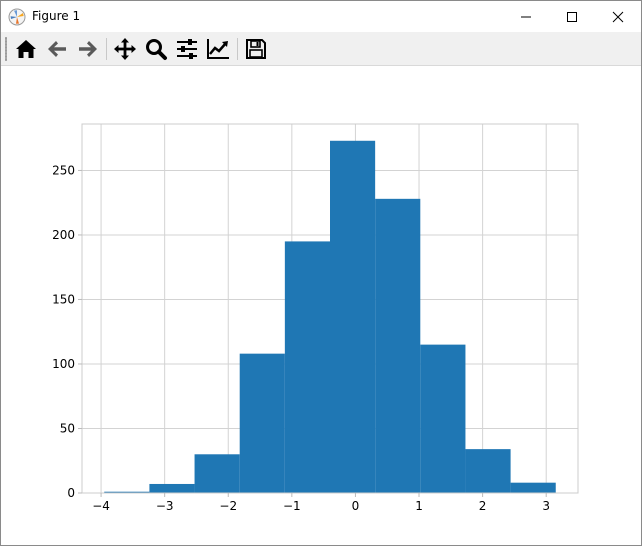 The width and height of the screenshot is (642, 550). Describe the element at coordinates (165, 506) in the screenshot. I see `x-tick-label: −3` at that location.